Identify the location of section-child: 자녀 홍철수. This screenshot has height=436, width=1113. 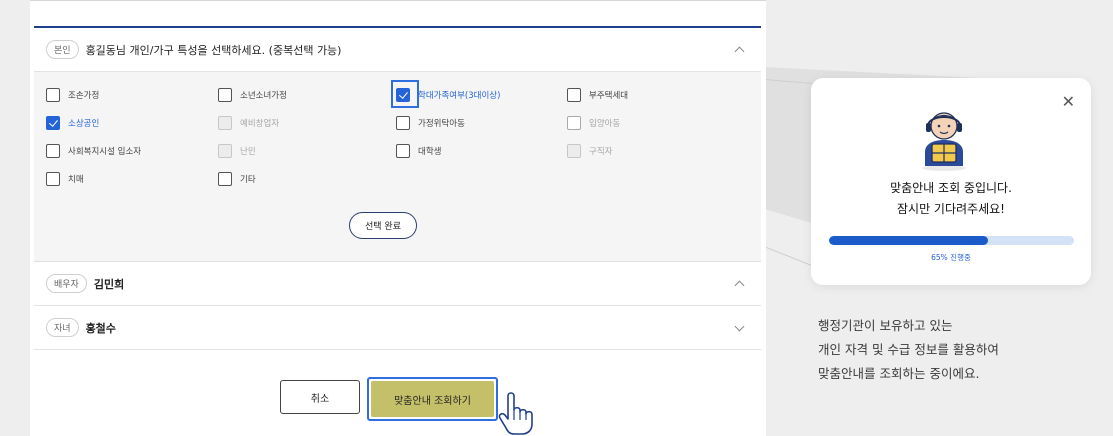
(397, 328).